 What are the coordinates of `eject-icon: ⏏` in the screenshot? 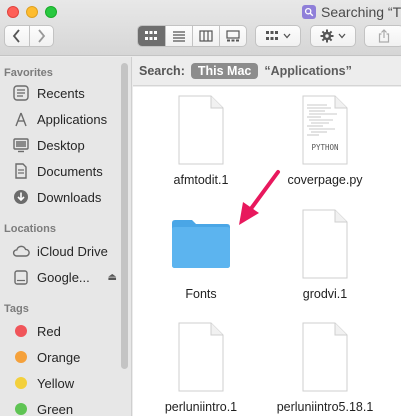 It's located at (112, 277).